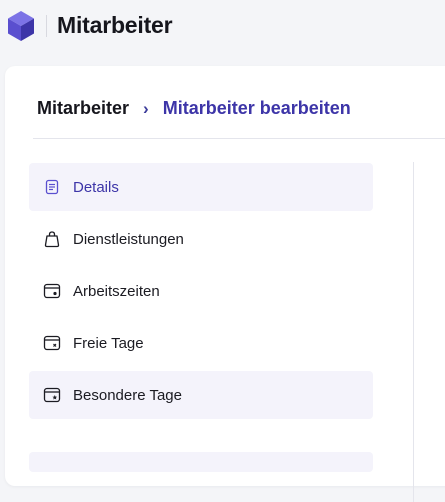 The image size is (445, 502). I want to click on breadcrumb: Mitarbeiter › Mitarbeiter bearbeiten, so click(194, 108).